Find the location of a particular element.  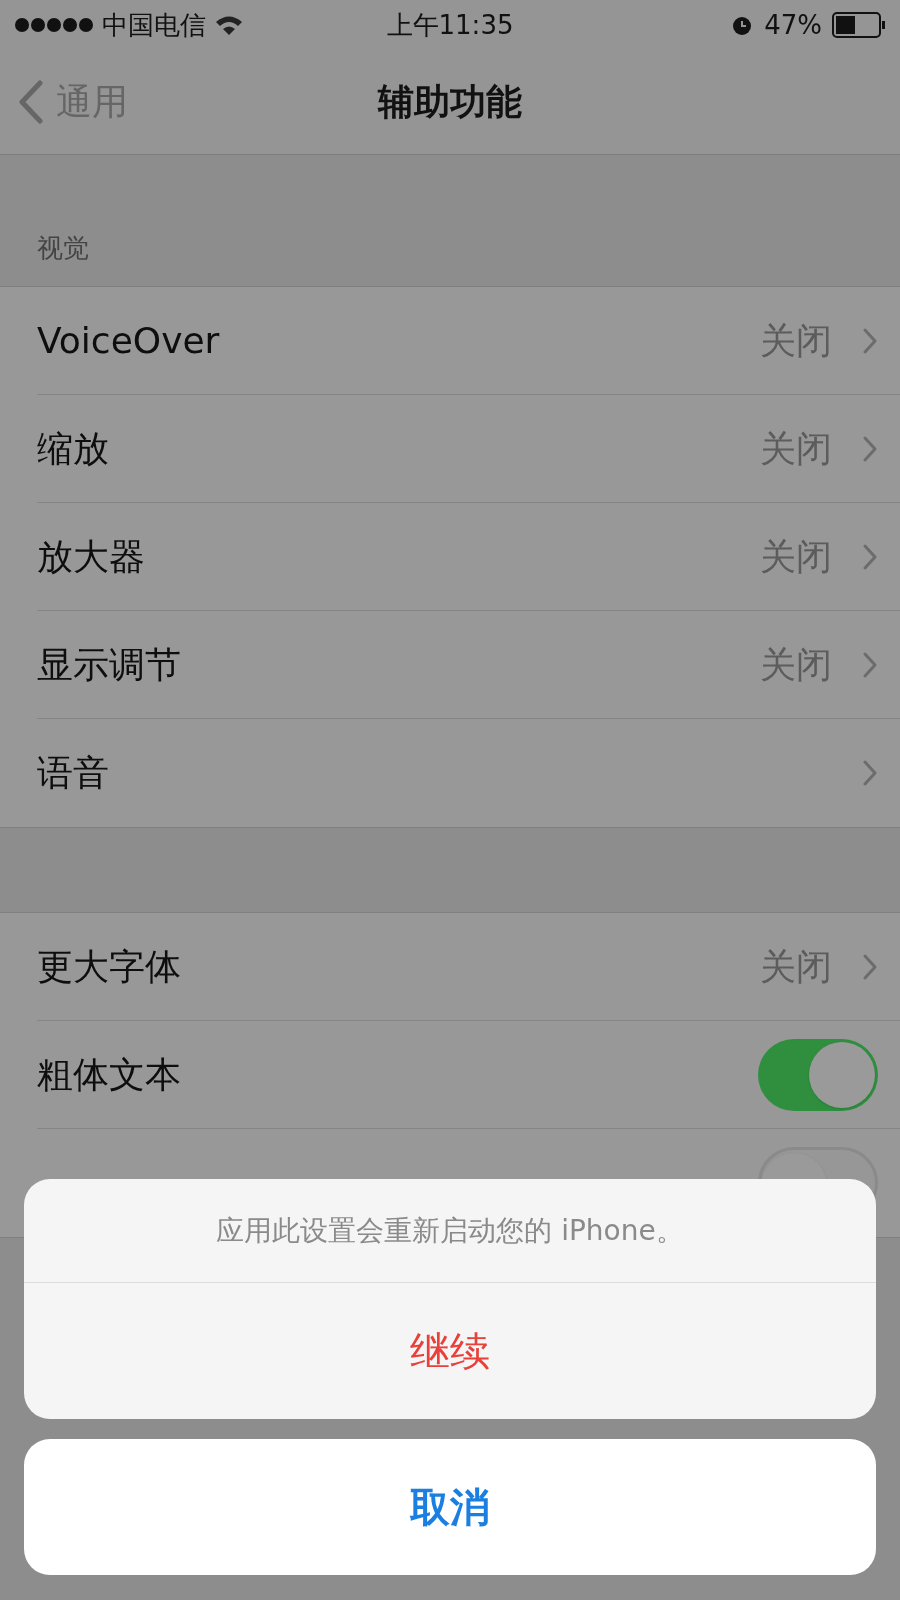

row-label: VoiceOver is located at coordinates (128, 341).